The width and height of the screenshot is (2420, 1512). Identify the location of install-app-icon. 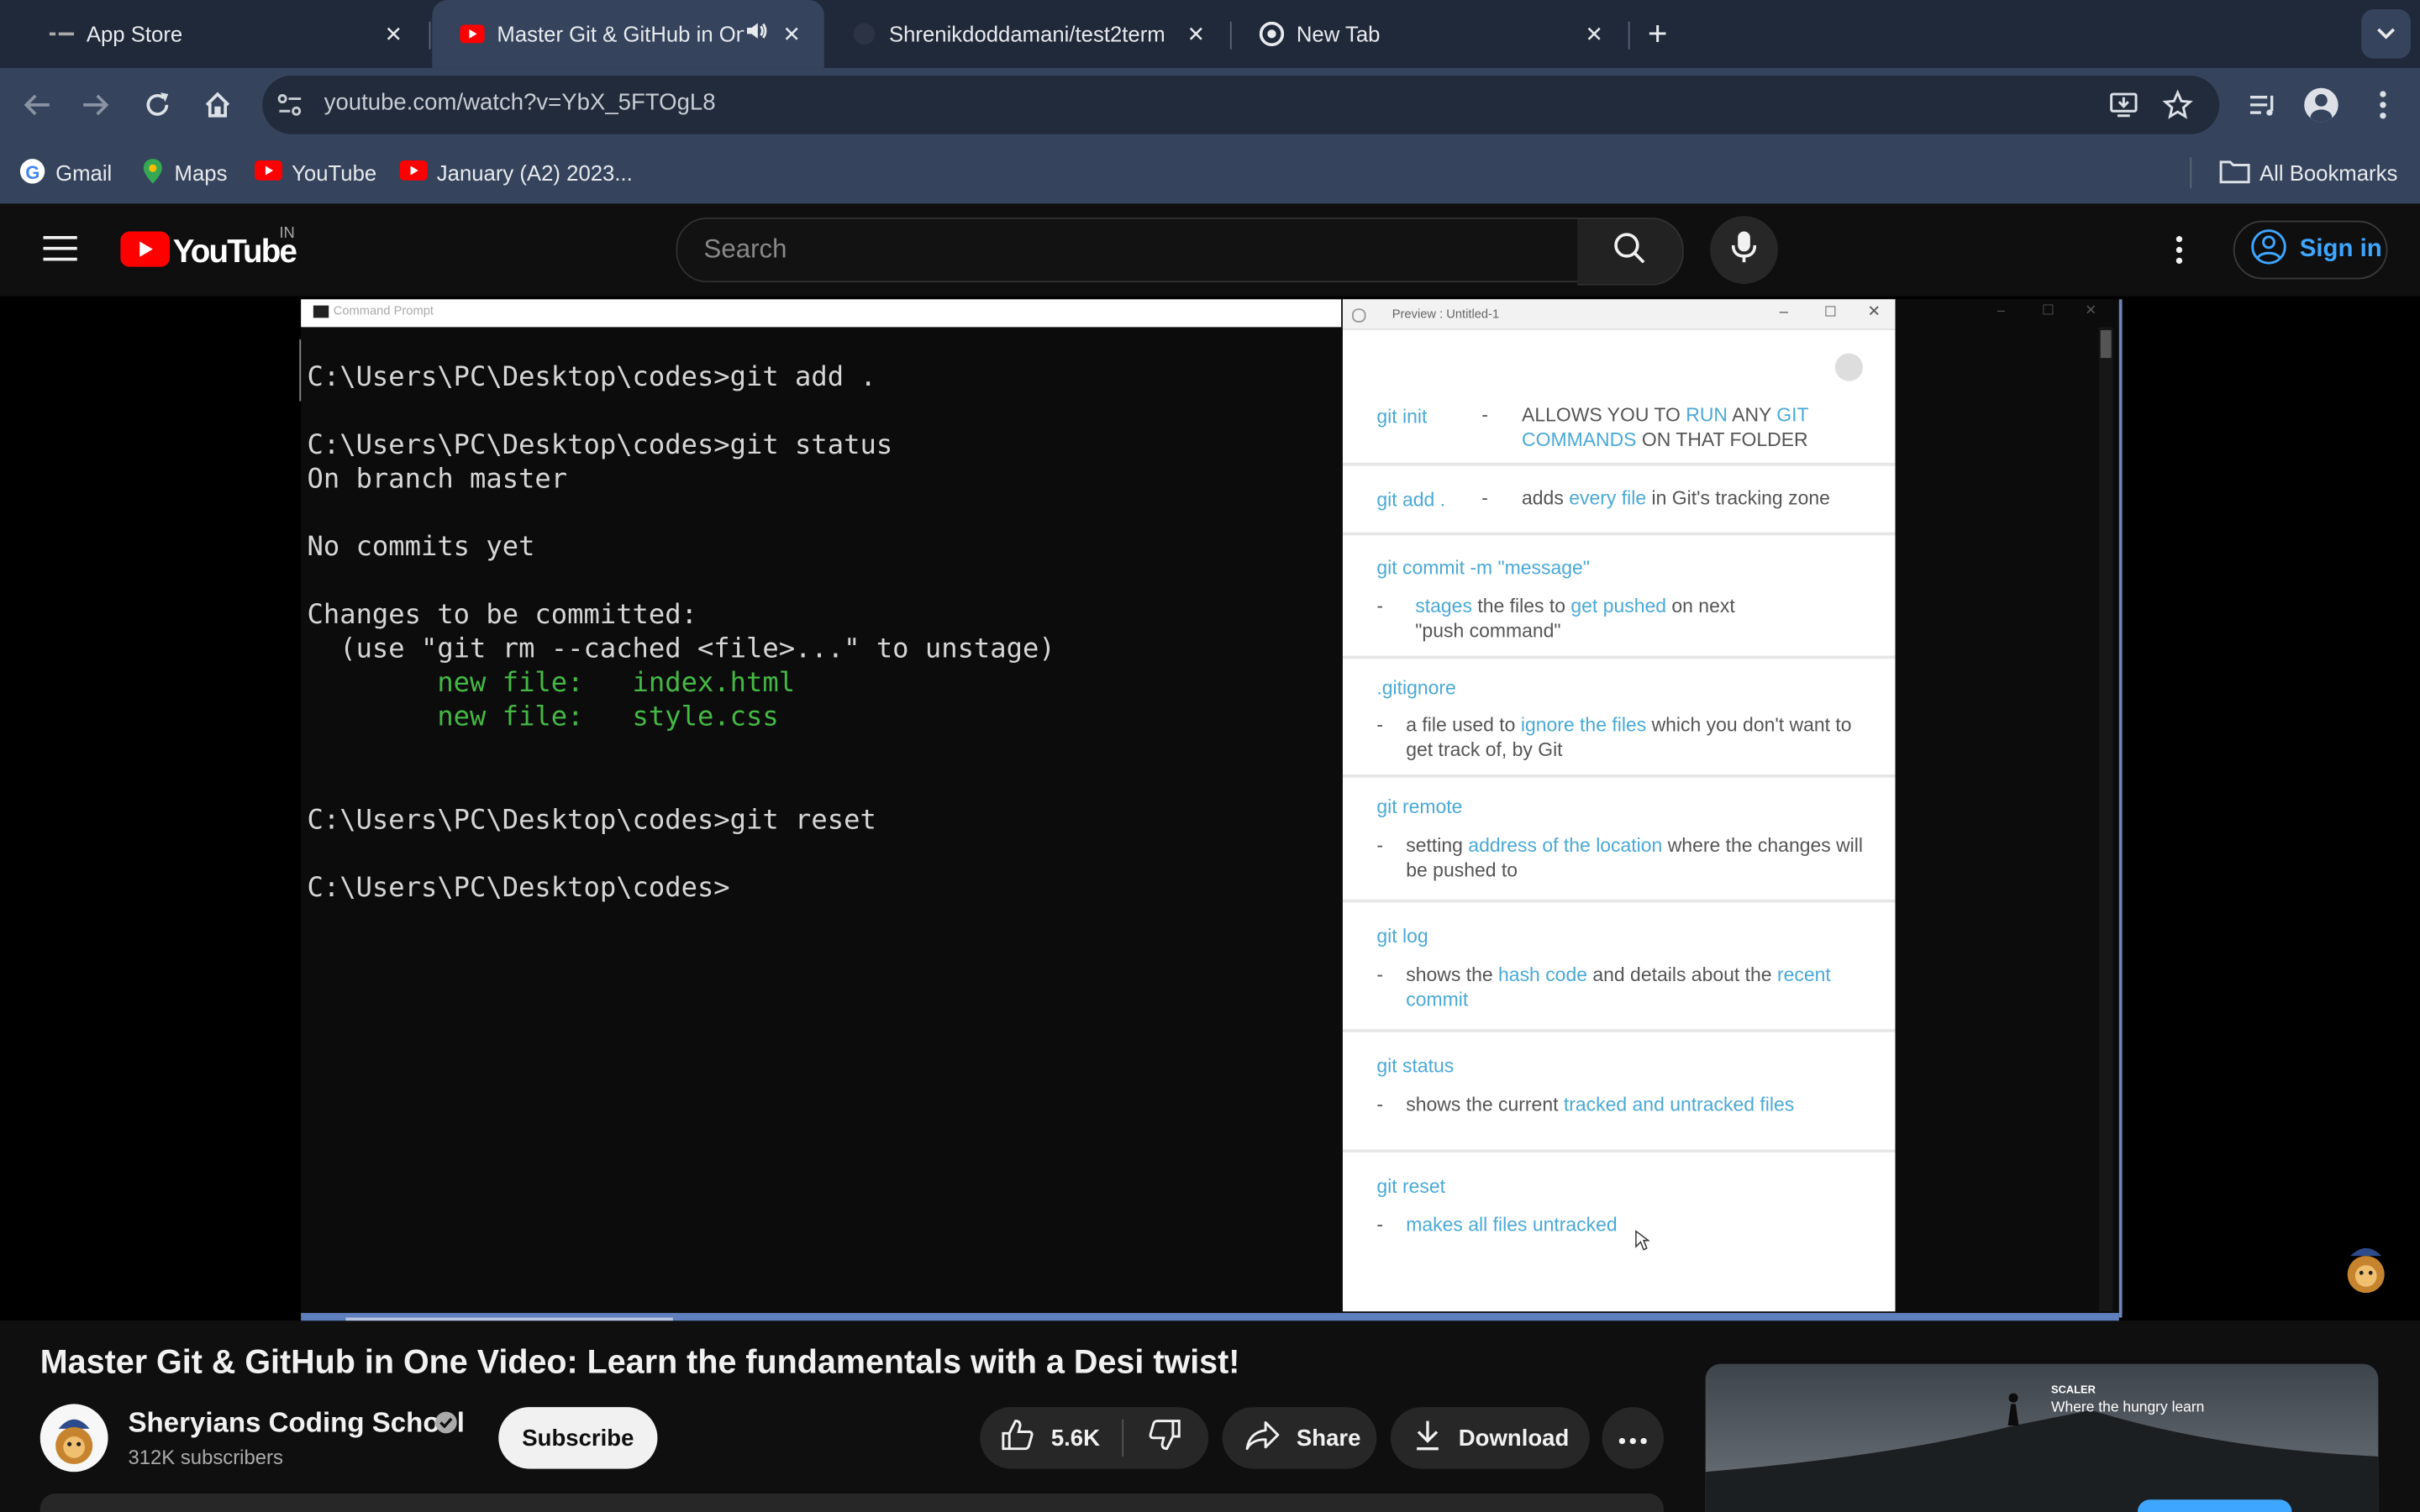
(2123, 109).